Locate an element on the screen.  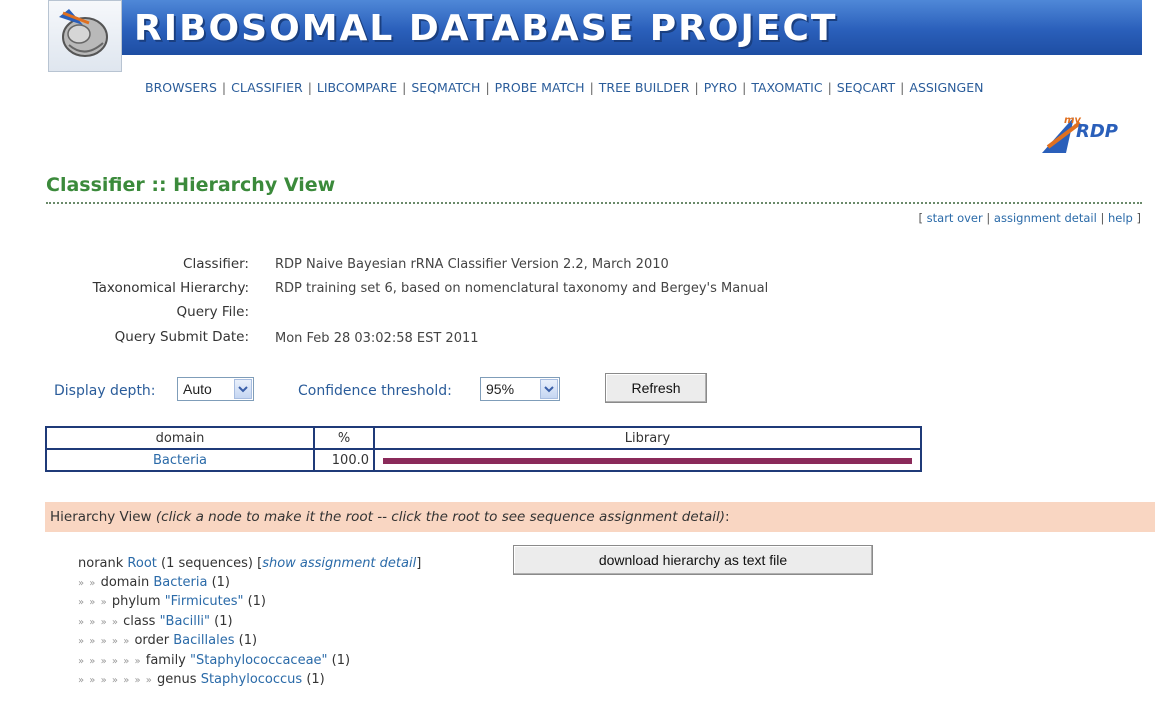
download-hierarchy-button: download hierarchy as text file is located at coordinates (693, 560).